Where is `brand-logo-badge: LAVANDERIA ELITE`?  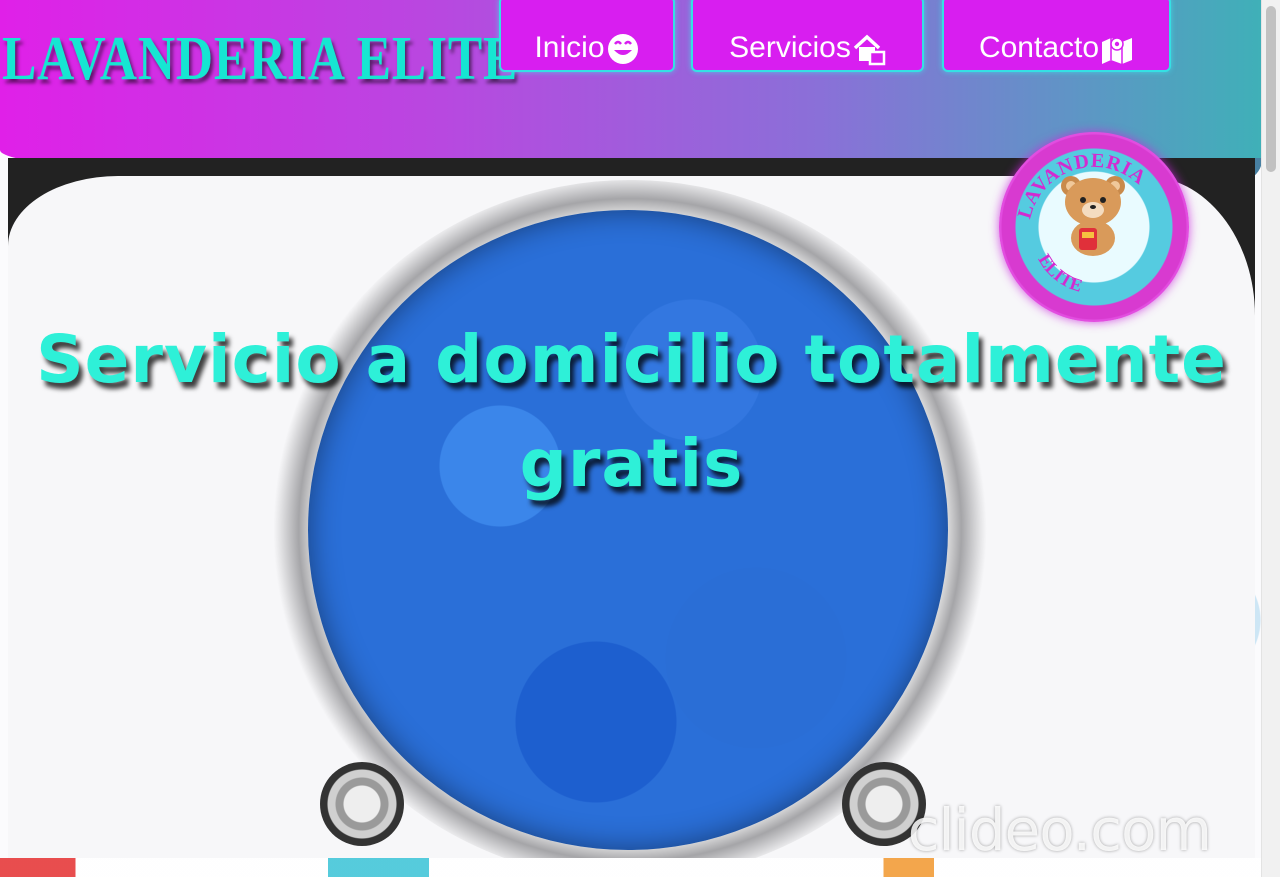
brand-logo-badge: LAVANDERIA ELITE is located at coordinates (1094, 227).